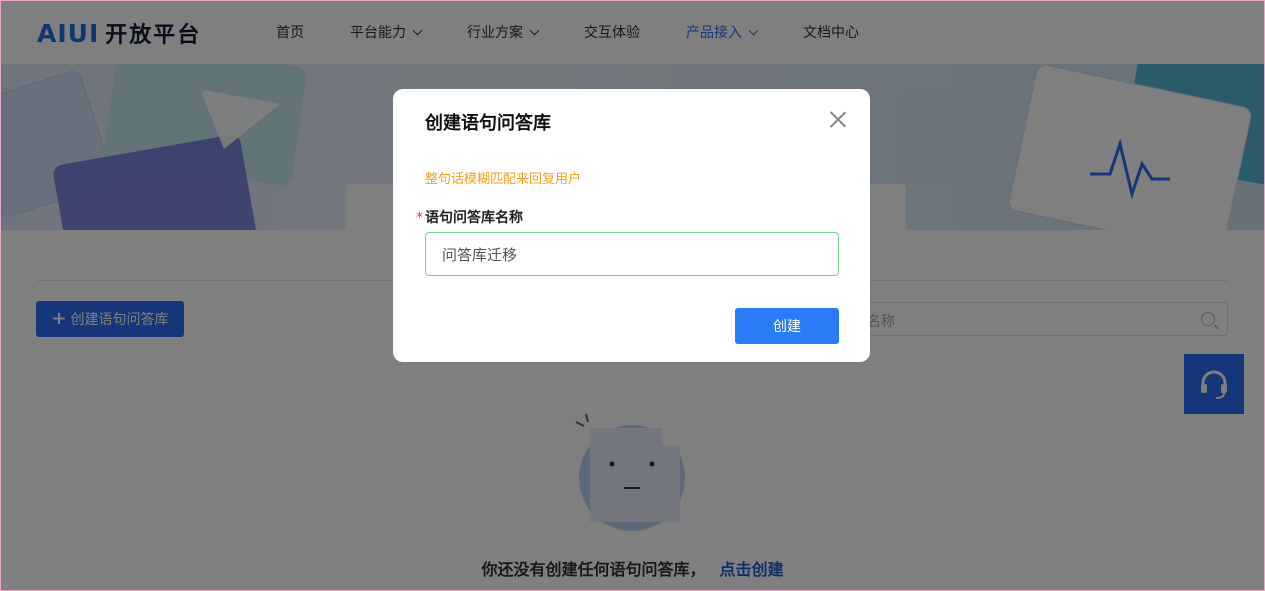 The width and height of the screenshot is (1265, 591). What do you see at coordinates (419, 218) in the screenshot?
I see `required-mark: *` at bounding box center [419, 218].